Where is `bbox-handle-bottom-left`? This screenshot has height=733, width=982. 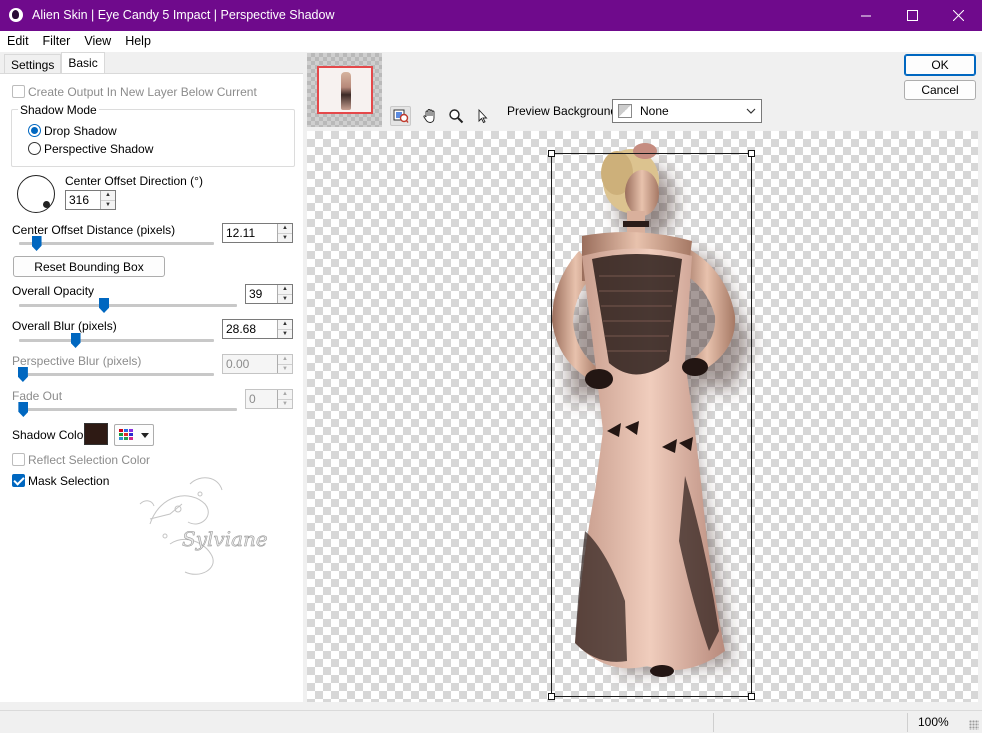 bbox-handle-bottom-left is located at coordinates (551, 696).